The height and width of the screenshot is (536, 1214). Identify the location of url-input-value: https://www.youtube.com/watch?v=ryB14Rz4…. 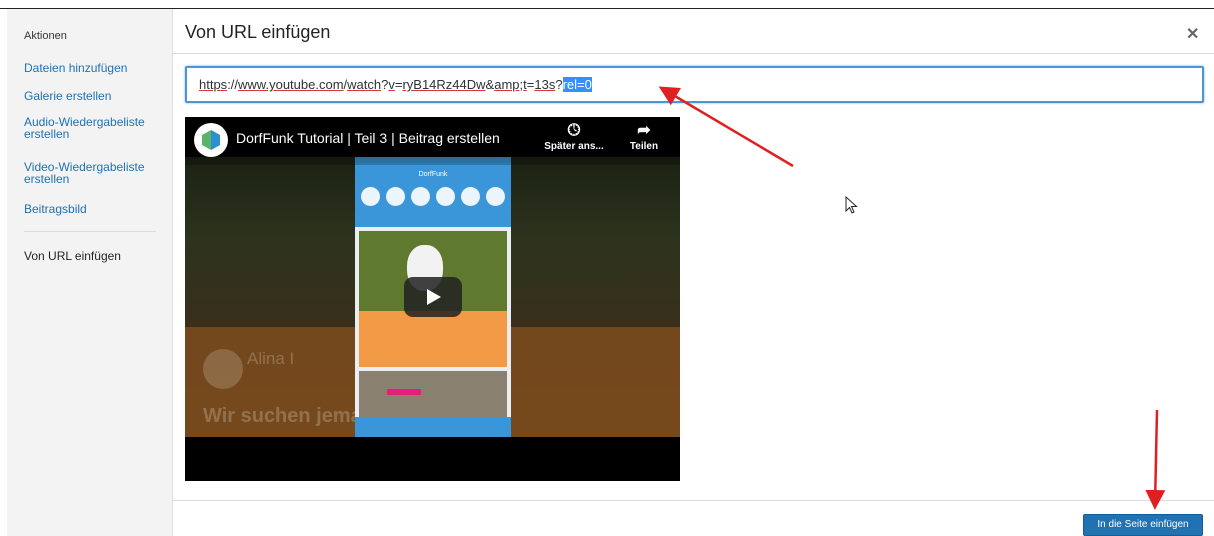
(395, 84).